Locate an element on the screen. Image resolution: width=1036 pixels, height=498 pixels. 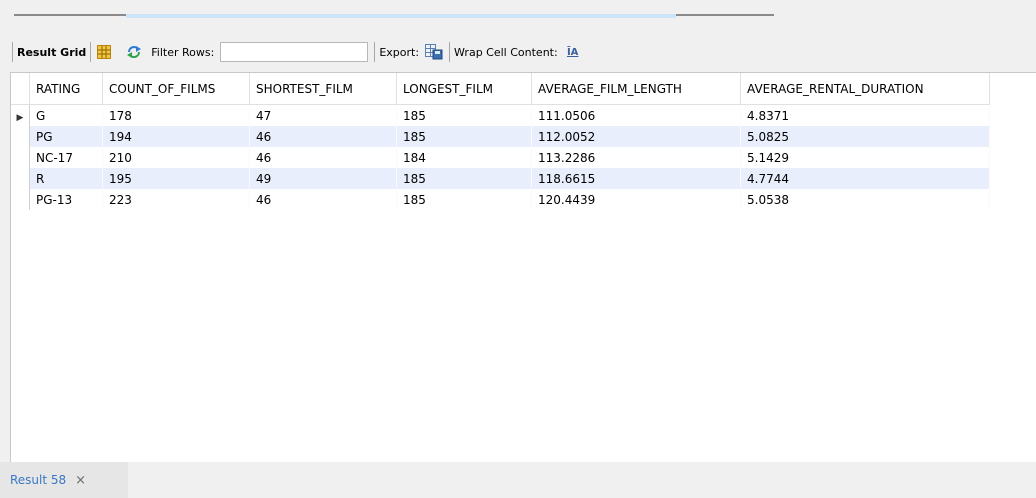
cell-average-film-length: 111.0506 is located at coordinates (636, 115).